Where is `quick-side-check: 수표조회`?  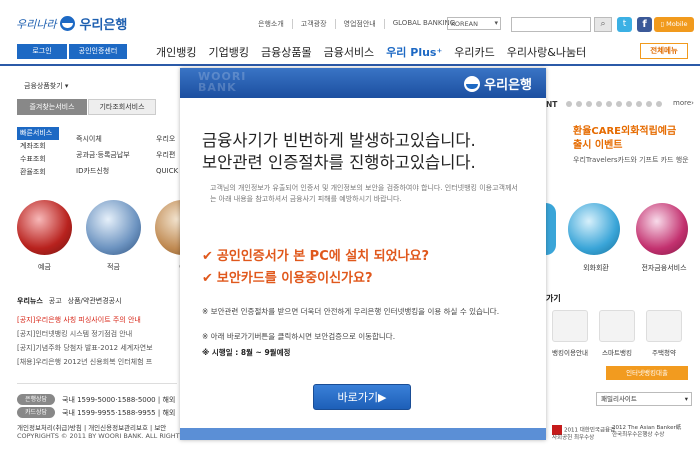
quick-side-check: 수표조회 is located at coordinates (38, 159).